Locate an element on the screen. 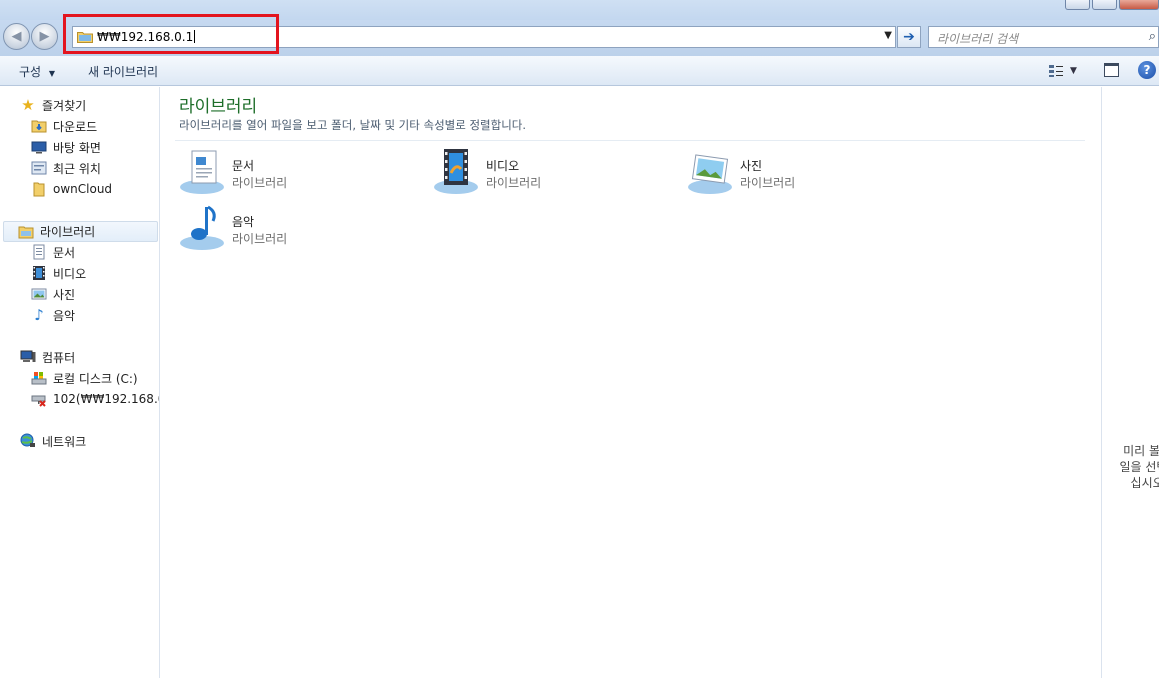 Image resolution: width=1159 pixels, height=678 pixels. new-library-button: 새 라이브러리 is located at coordinates (123, 71).